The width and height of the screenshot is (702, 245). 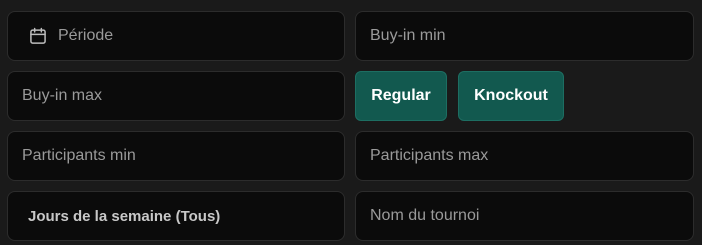 What do you see at coordinates (124, 216) in the screenshot?
I see `weekdays-label: Jours de la semaine (Tous)` at bounding box center [124, 216].